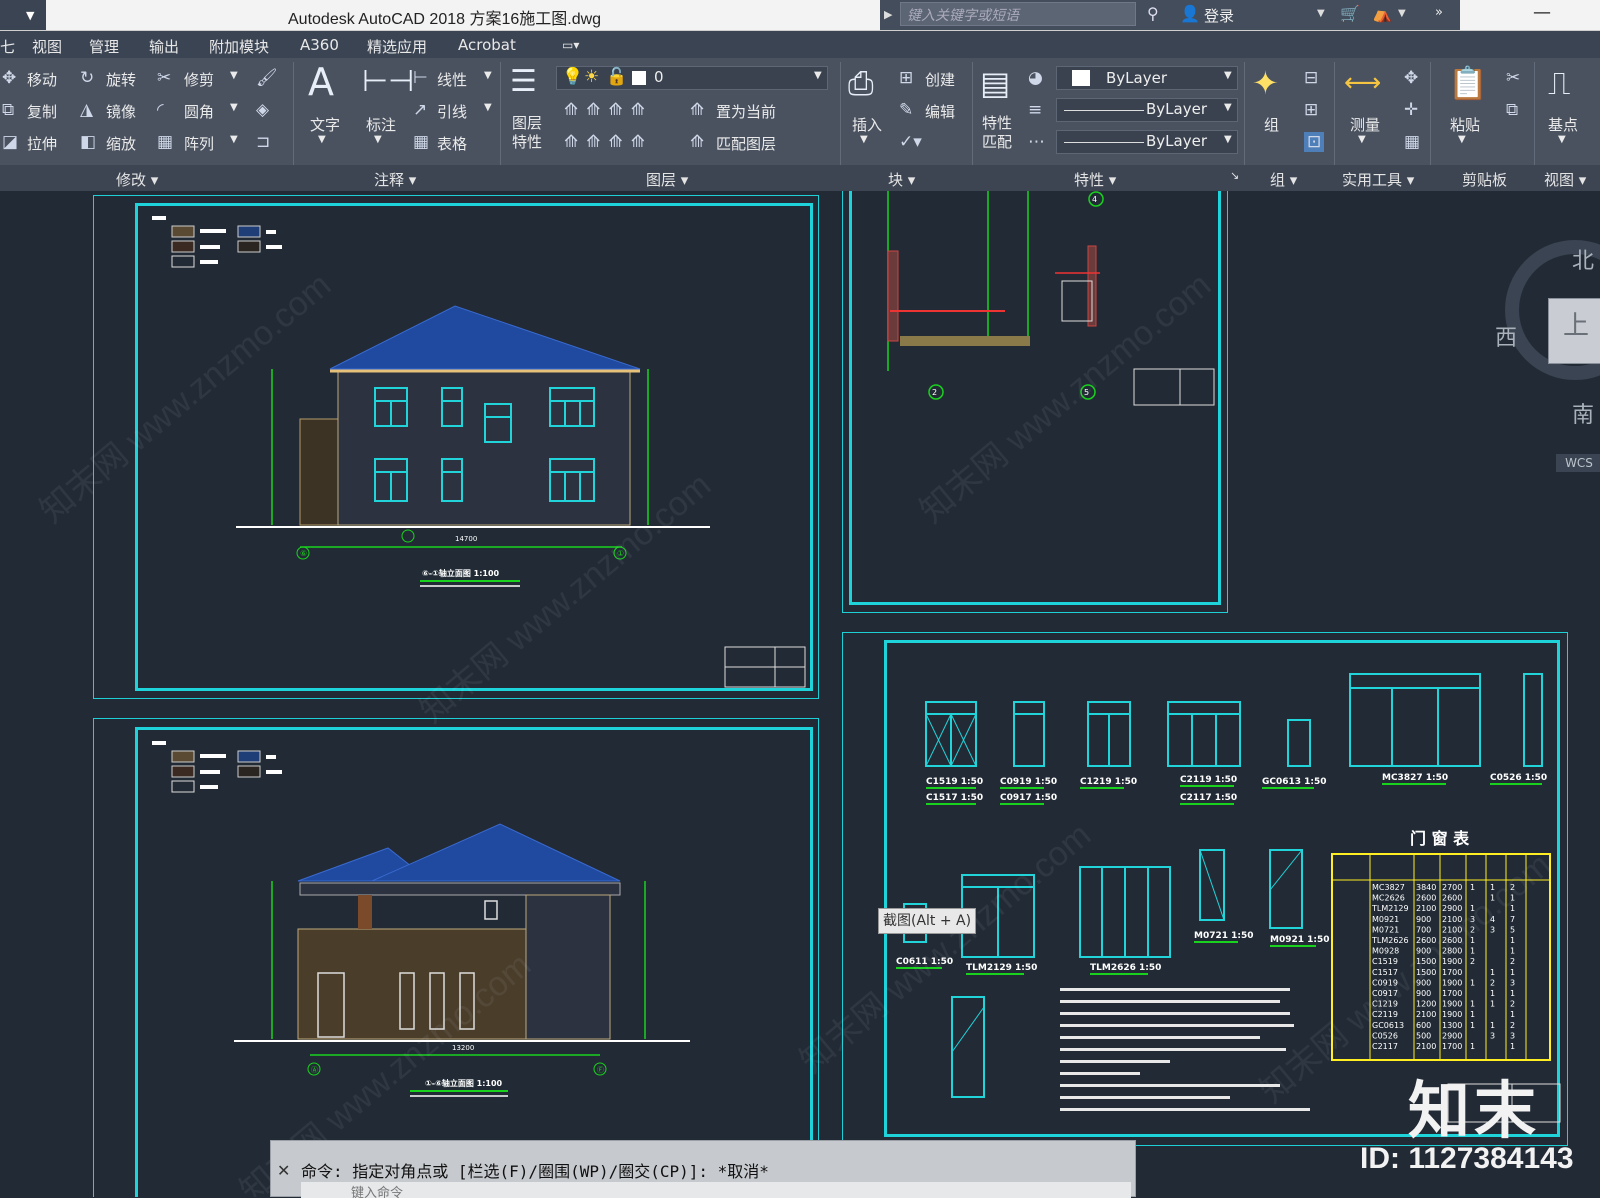  What do you see at coordinates (616, 77) in the screenshot?
I see `lock-icon: 🔓` at bounding box center [616, 77].